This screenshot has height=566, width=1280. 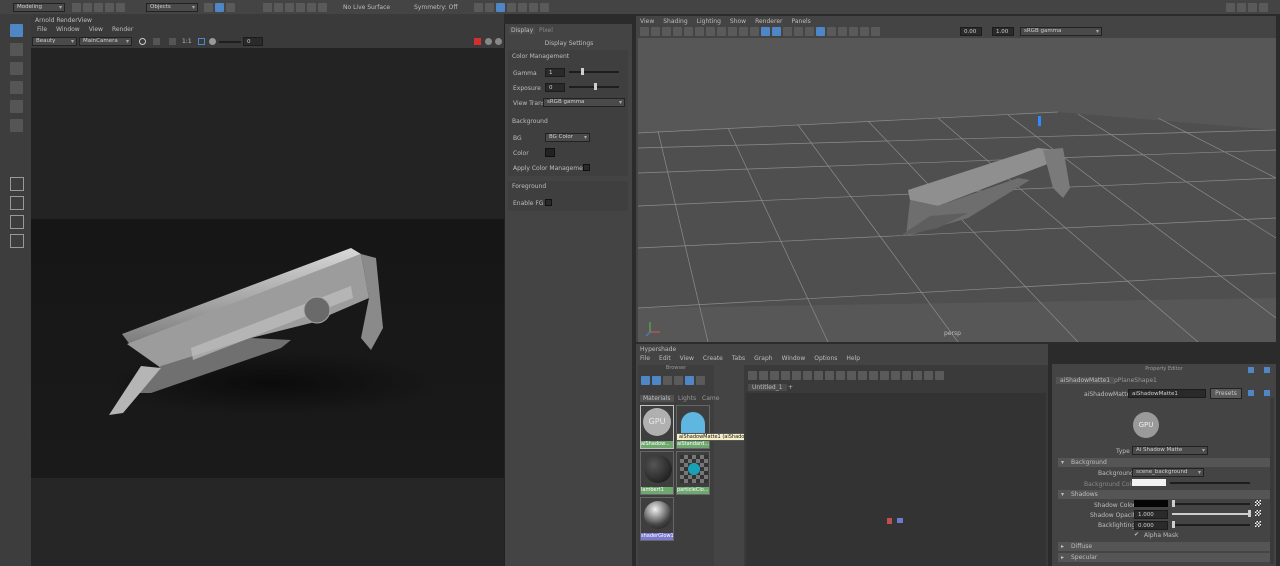 I want to click on bg-dropdown: BG Color, so click(x=567, y=137).